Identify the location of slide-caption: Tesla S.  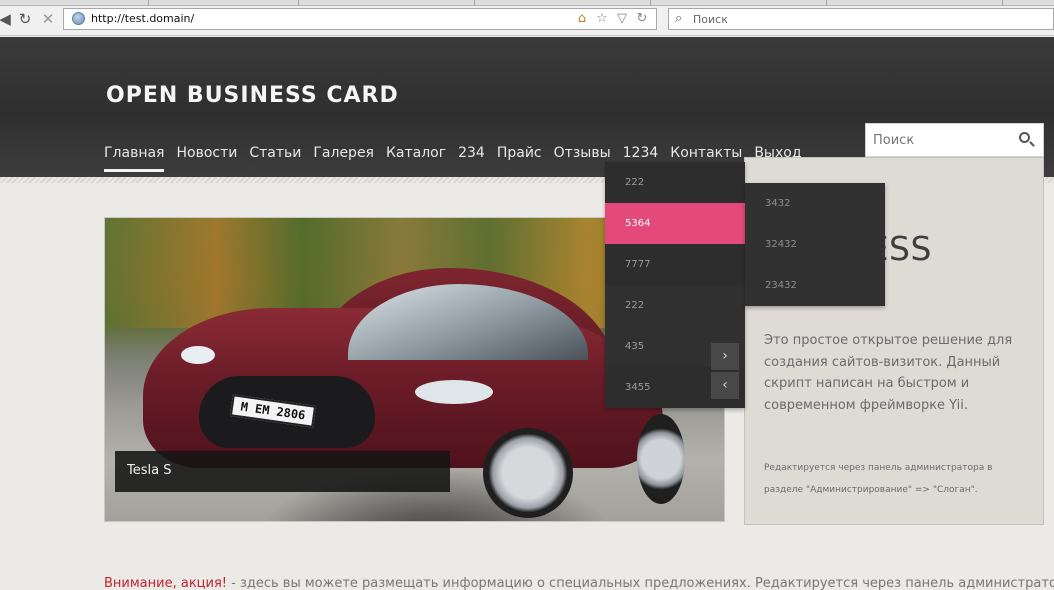
(282, 471).